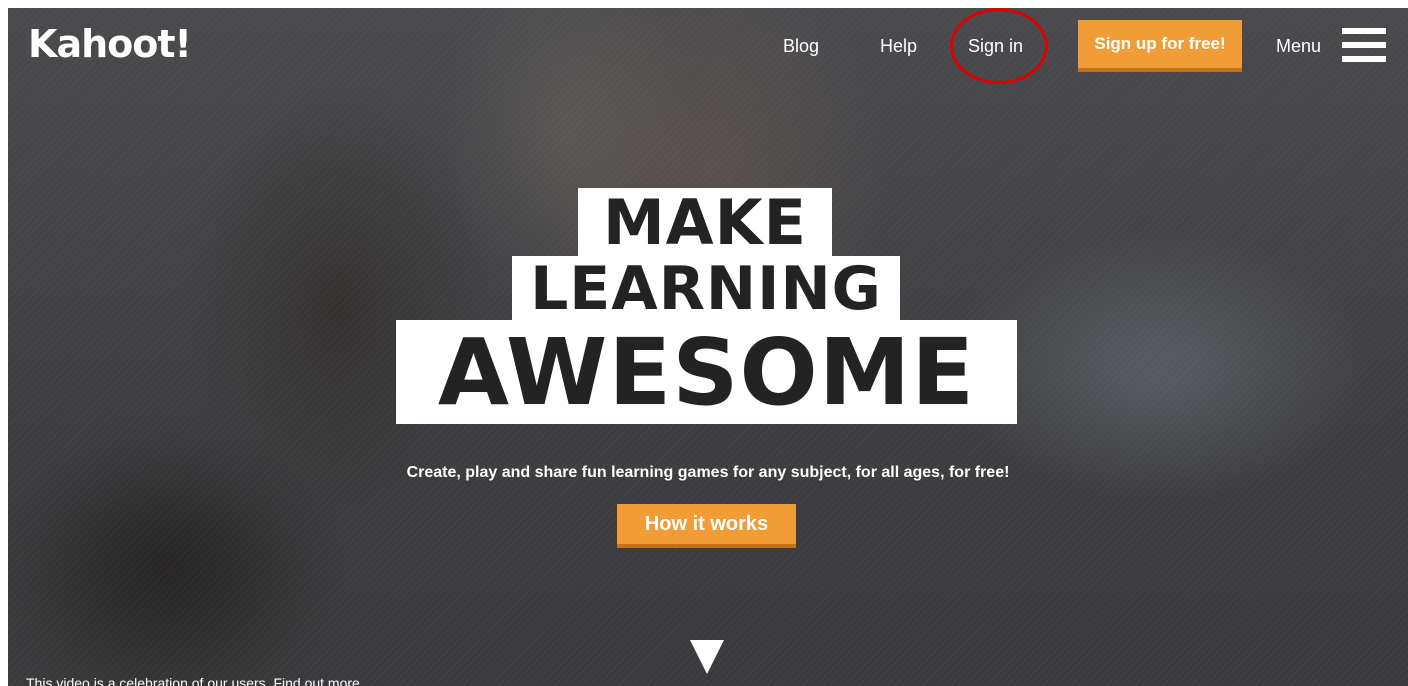 The width and height of the screenshot is (1408, 686). I want to click on scroll-down-arrow-icon, so click(707, 657).